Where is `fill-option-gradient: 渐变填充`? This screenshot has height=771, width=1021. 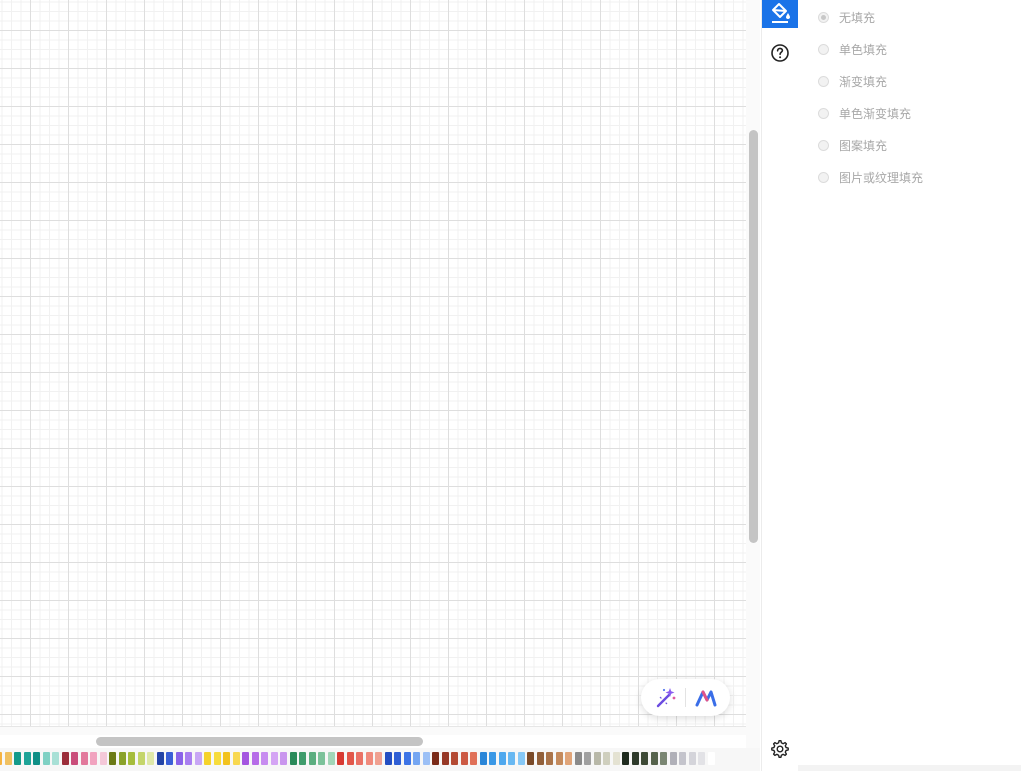 fill-option-gradient: 渐变填充 is located at coordinates (852, 81).